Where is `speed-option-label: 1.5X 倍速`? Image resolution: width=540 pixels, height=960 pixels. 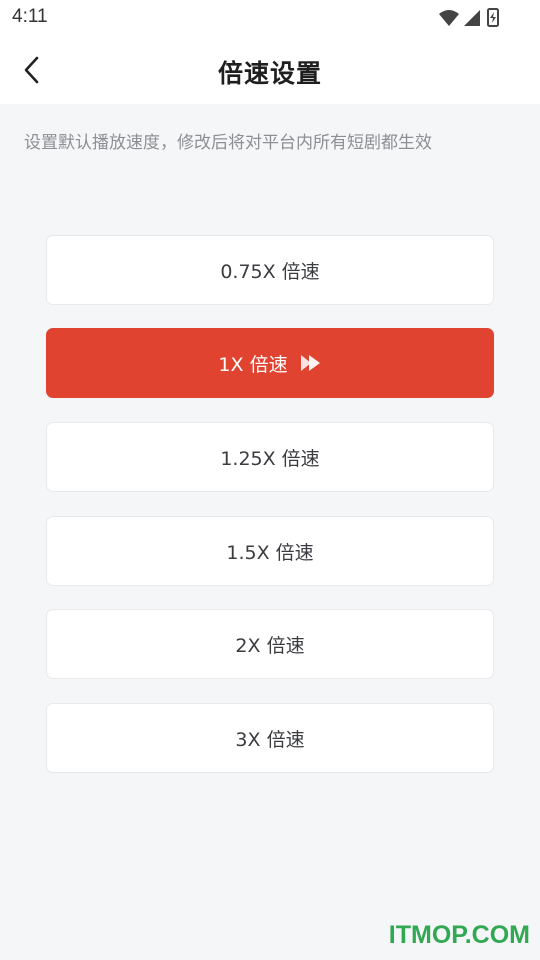 speed-option-label: 1.5X 倍速 is located at coordinates (270, 552).